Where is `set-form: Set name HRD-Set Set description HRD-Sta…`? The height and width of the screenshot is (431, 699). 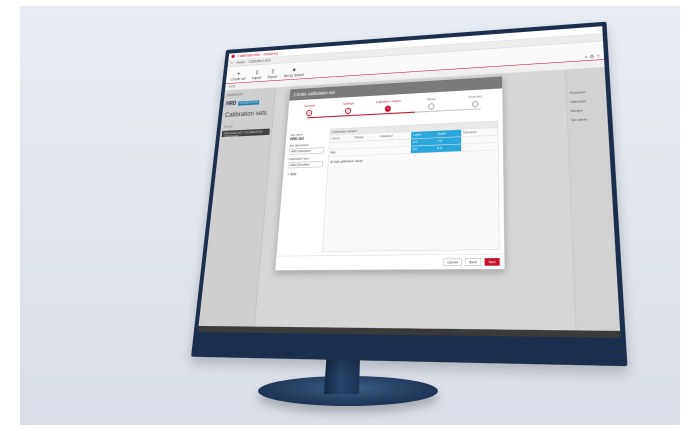
set-form: Set name HRD-Set Set description HRD-Sta… is located at coordinates (303, 190).